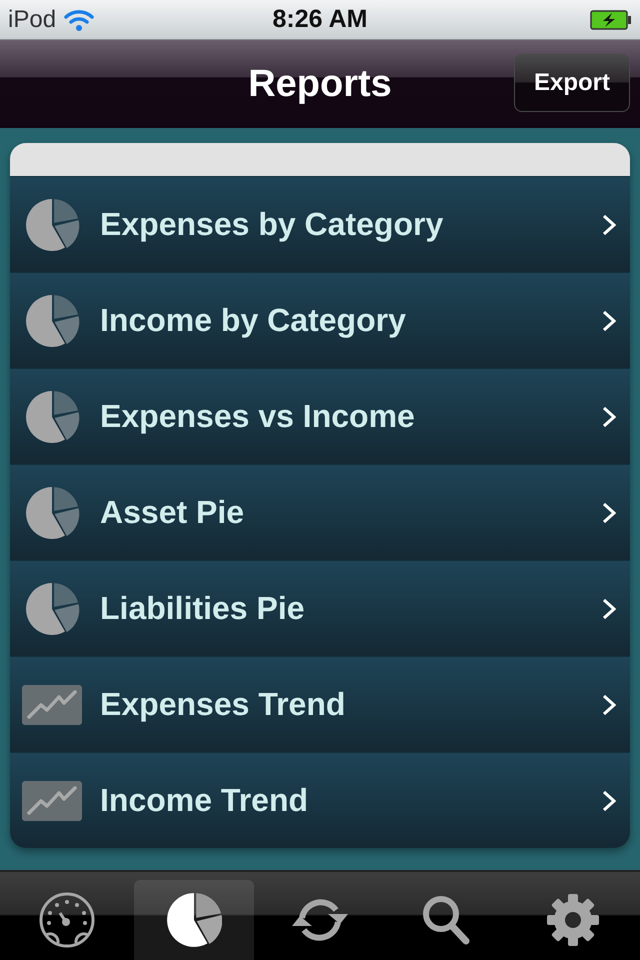 The height and width of the screenshot is (960, 640). Describe the element at coordinates (611, 20) in the screenshot. I see `battery-icon` at that location.